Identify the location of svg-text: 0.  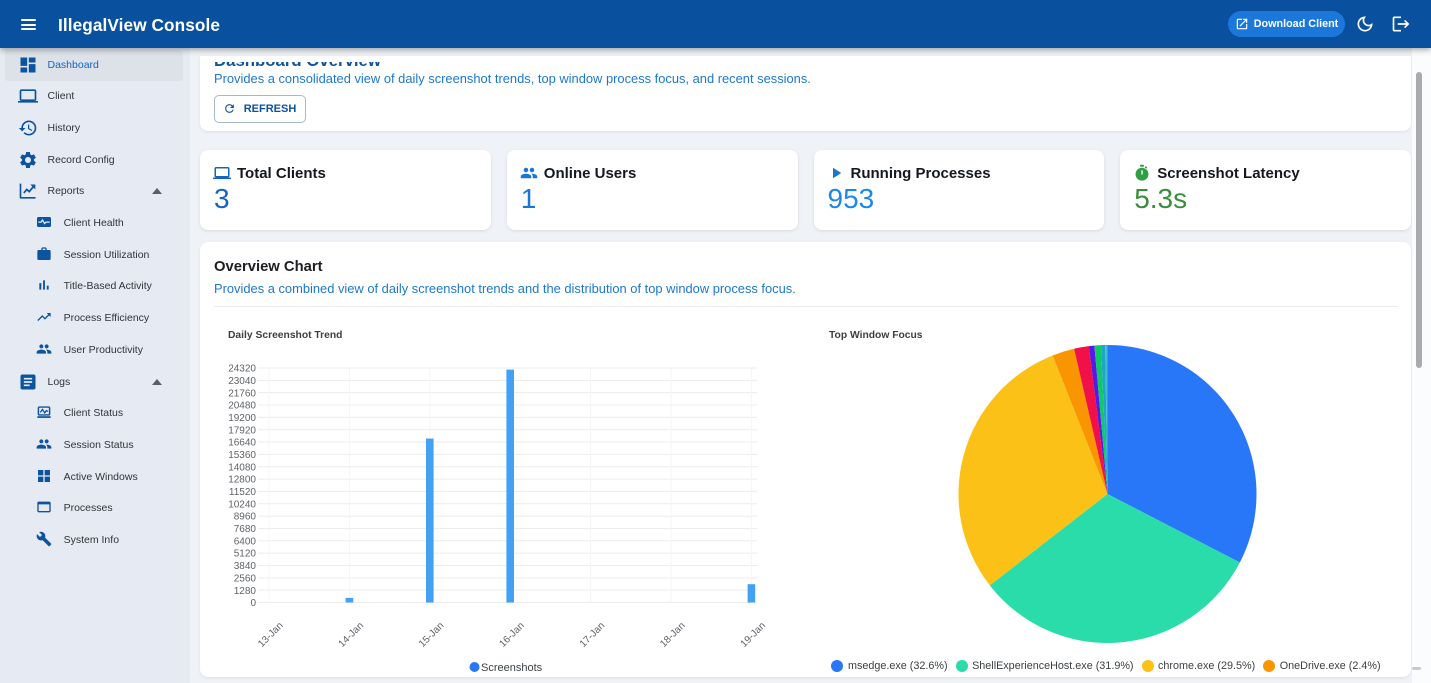
(253, 603).